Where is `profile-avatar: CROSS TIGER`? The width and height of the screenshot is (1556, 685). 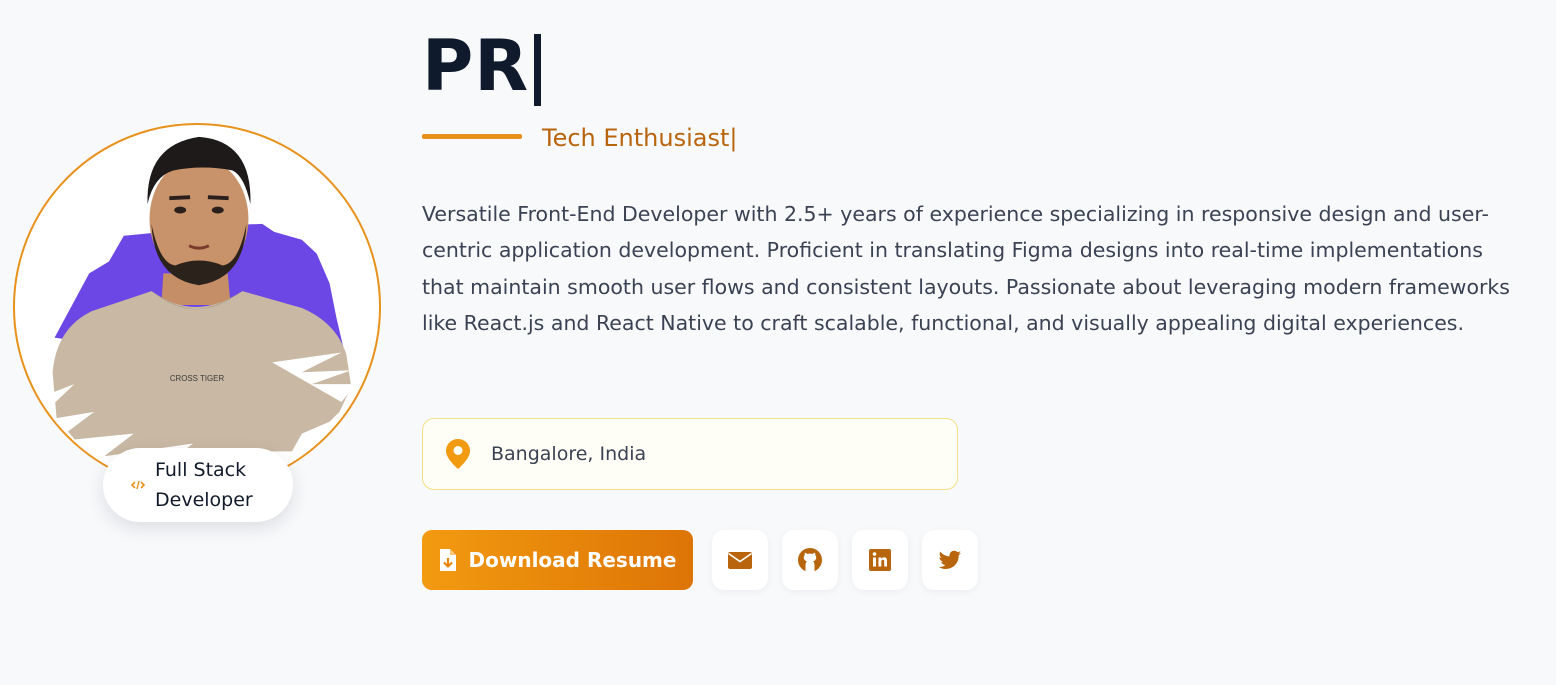 profile-avatar: CROSS TIGER is located at coordinates (197, 307).